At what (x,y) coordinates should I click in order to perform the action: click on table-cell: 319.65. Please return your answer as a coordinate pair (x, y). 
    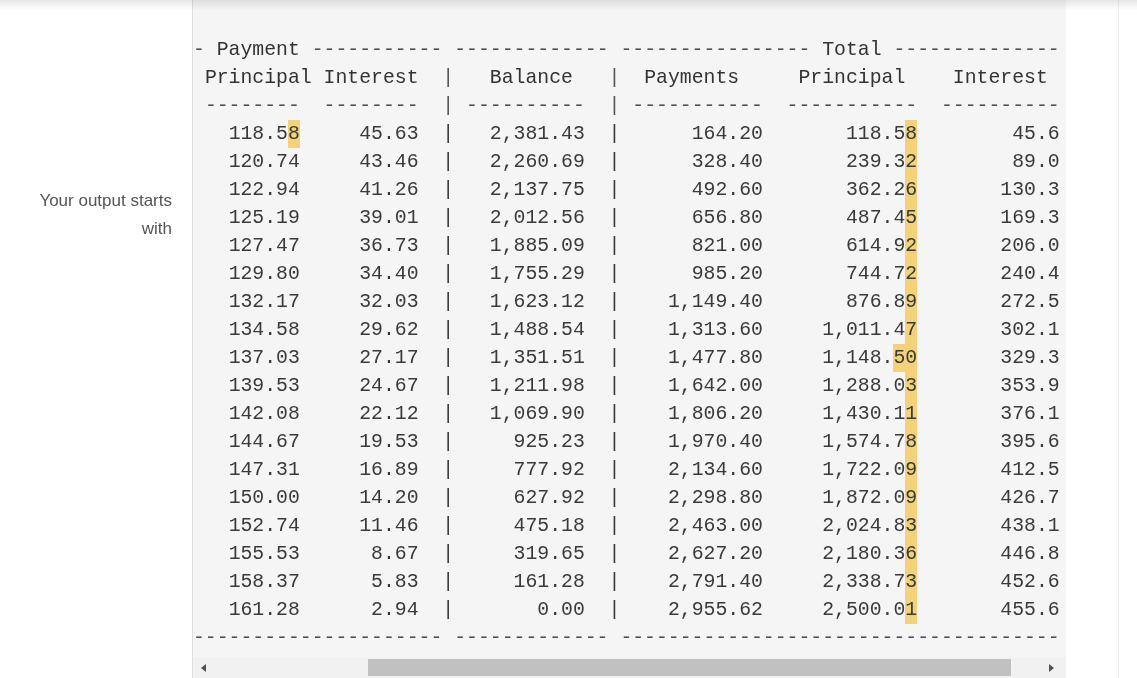
    Looking at the image, I should click on (549, 554).